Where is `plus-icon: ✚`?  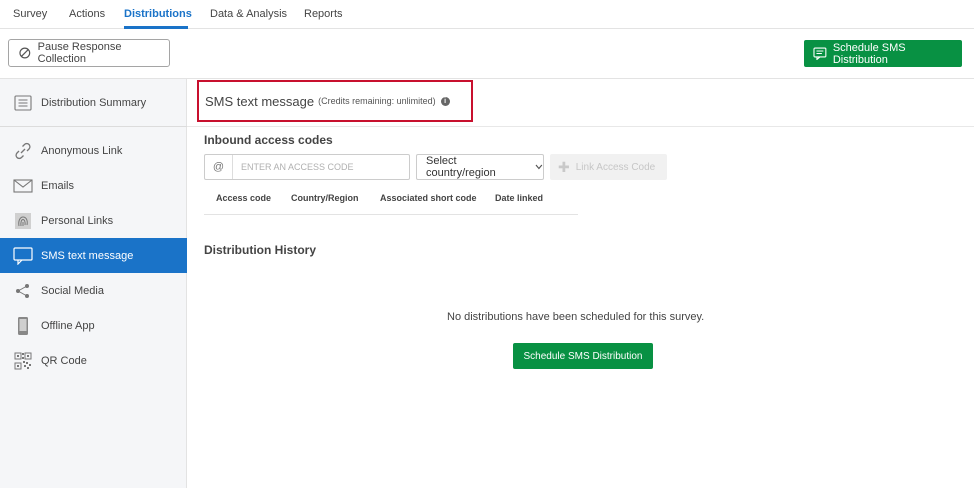 plus-icon: ✚ is located at coordinates (564, 166).